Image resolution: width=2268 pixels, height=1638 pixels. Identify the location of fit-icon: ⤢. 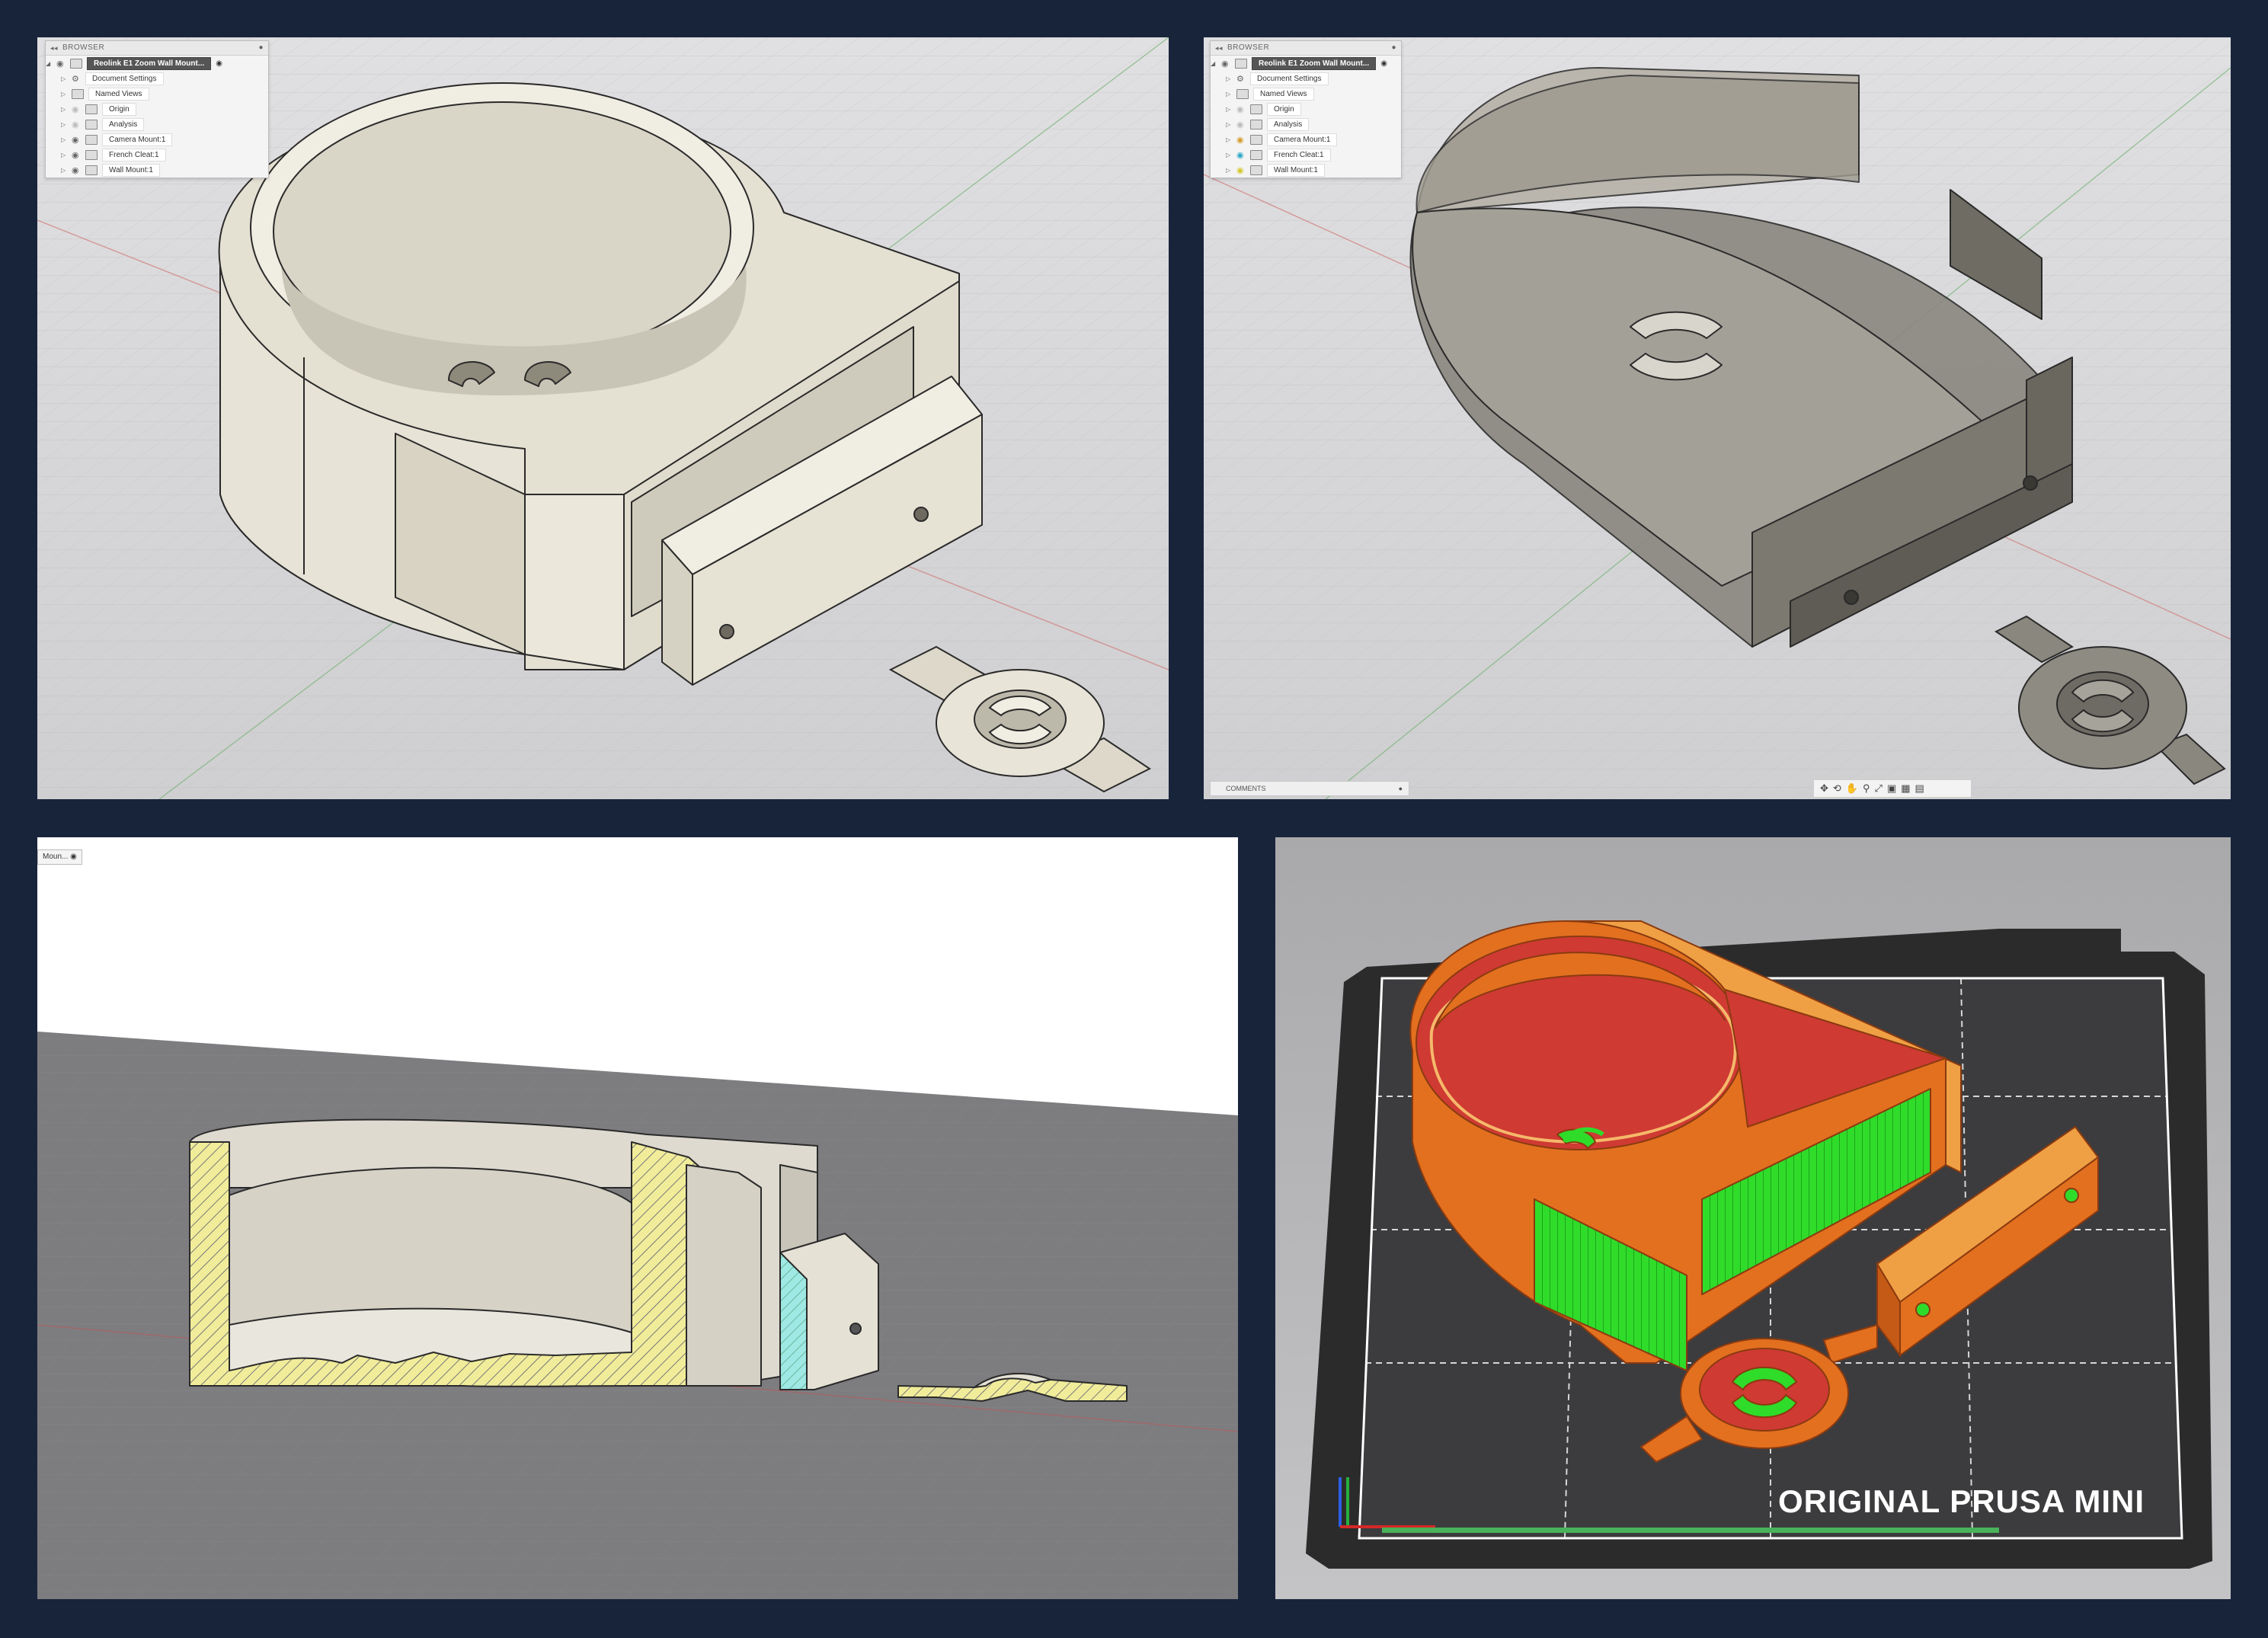
(1879, 788).